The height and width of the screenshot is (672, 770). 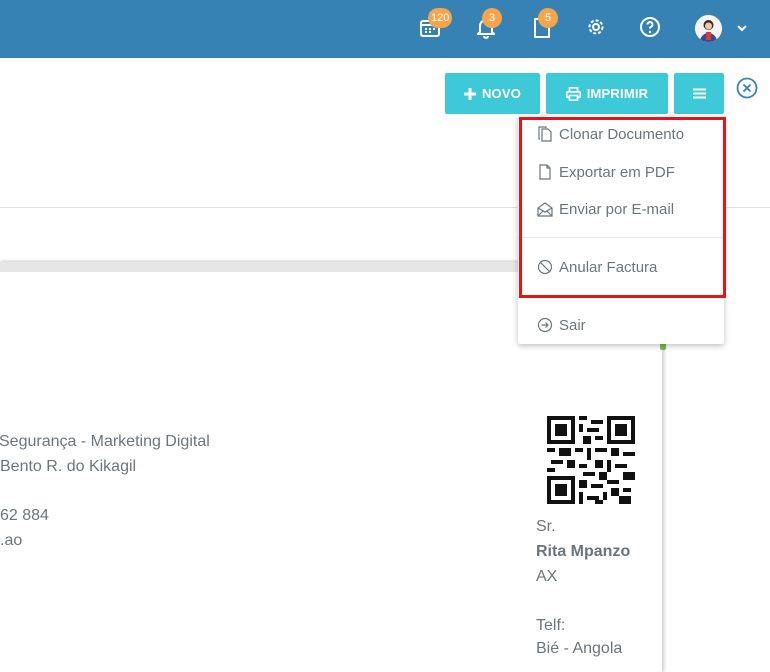 What do you see at coordinates (617, 172) in the screenshot?
I see `menu-item-label: Exportar em PDF` at bounding box center [617, 172].